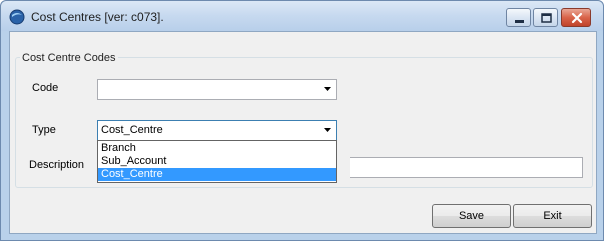  What do you see at coordinates (44, 130) in the screenshot?
I see `type-label: Type` at bounding box center [44, 130].